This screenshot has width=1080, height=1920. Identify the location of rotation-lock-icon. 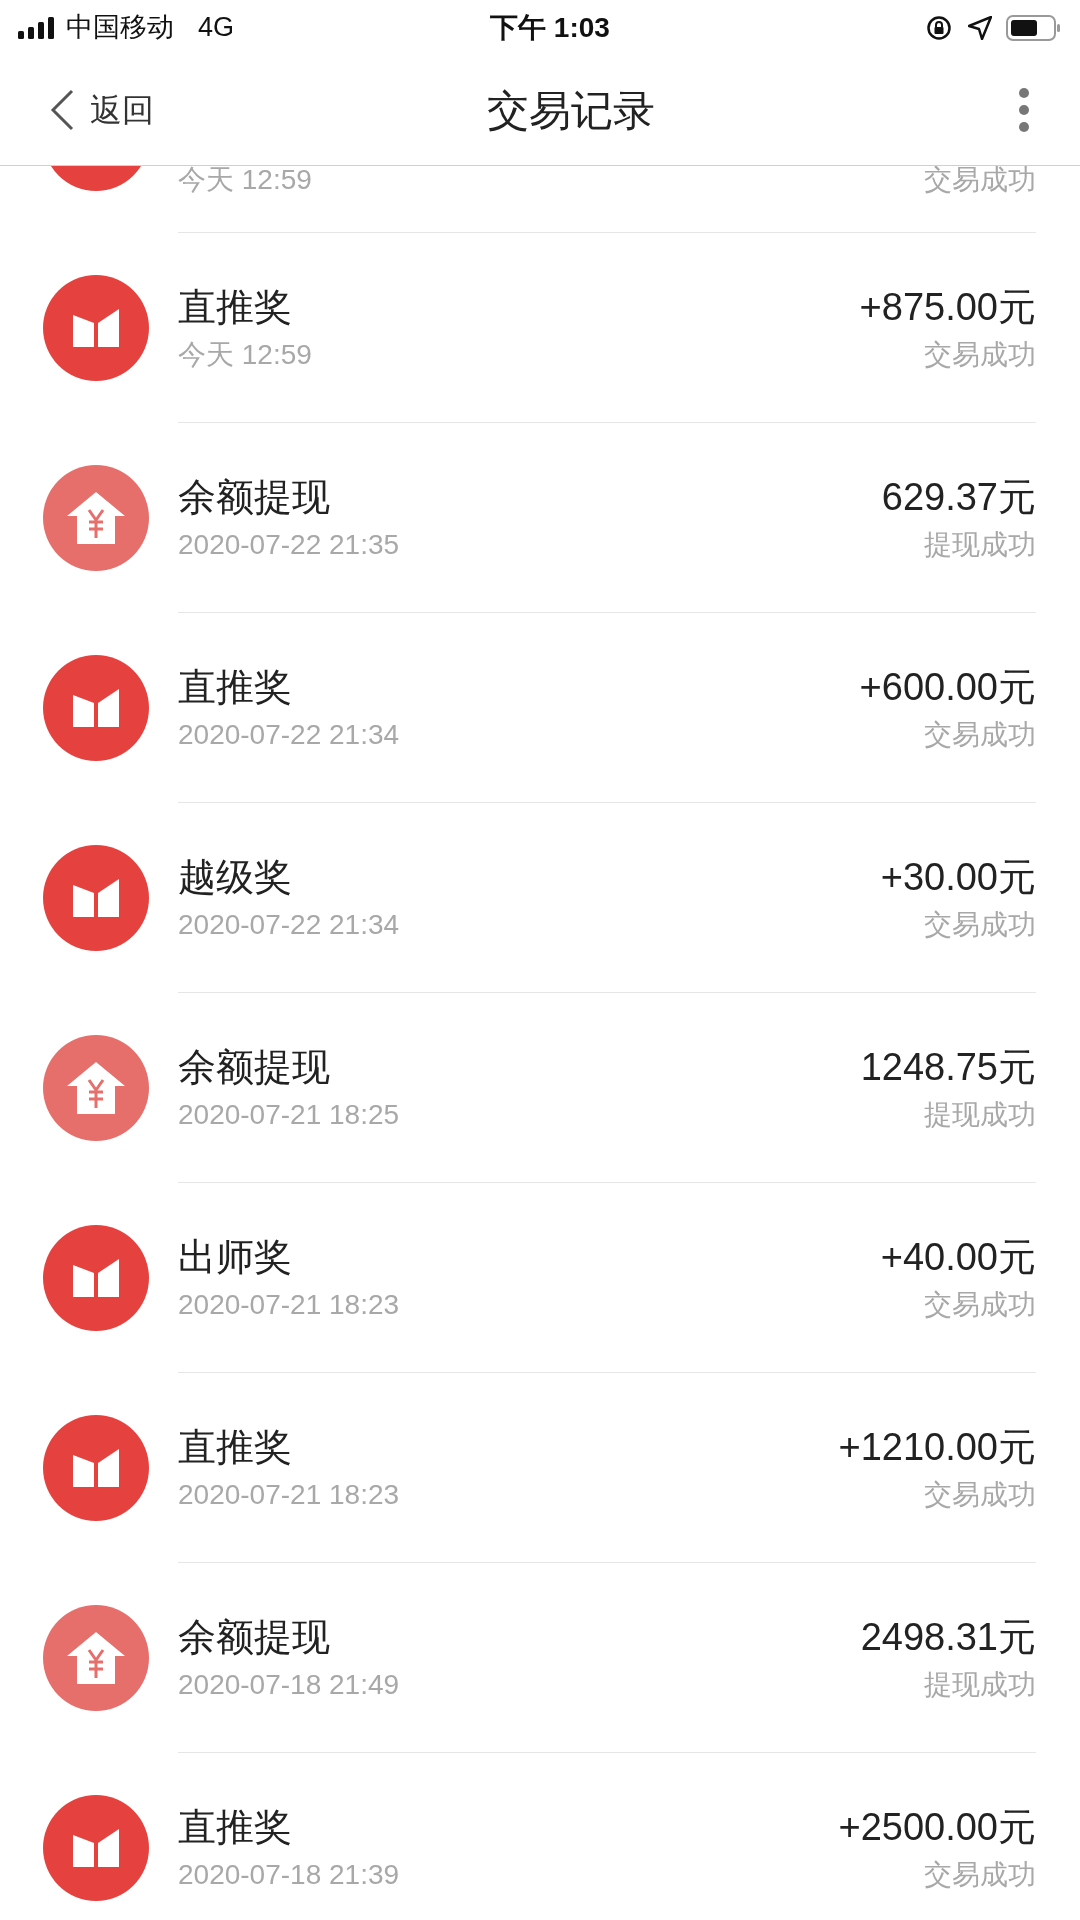
(939, 27).